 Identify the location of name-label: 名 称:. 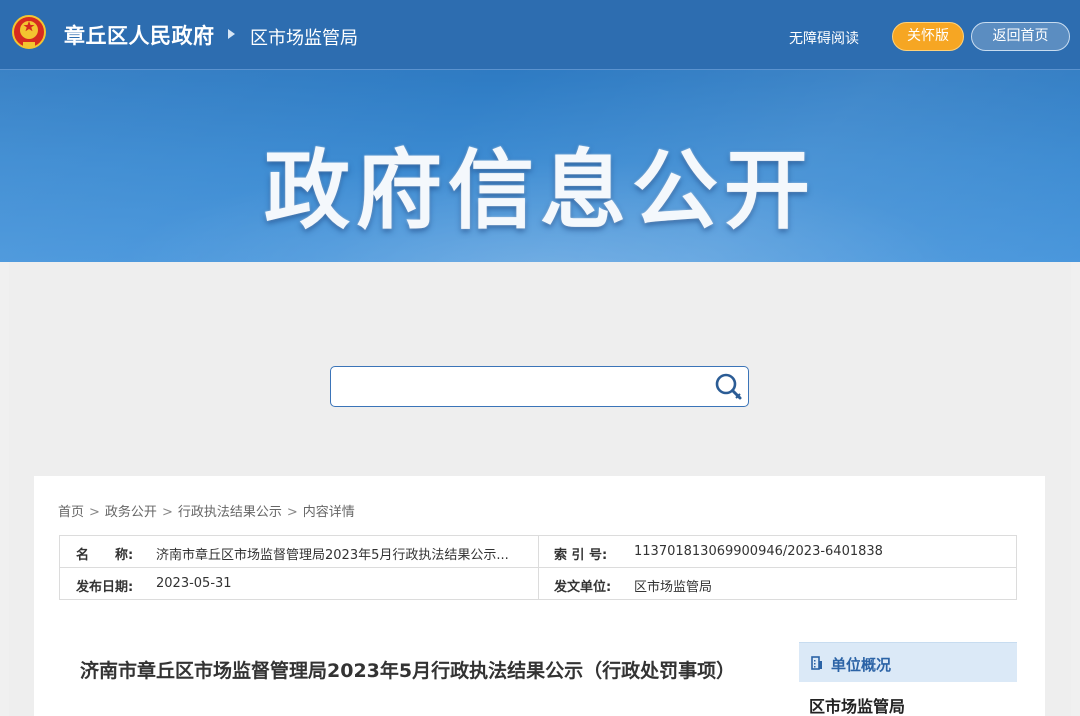
(105, 555).